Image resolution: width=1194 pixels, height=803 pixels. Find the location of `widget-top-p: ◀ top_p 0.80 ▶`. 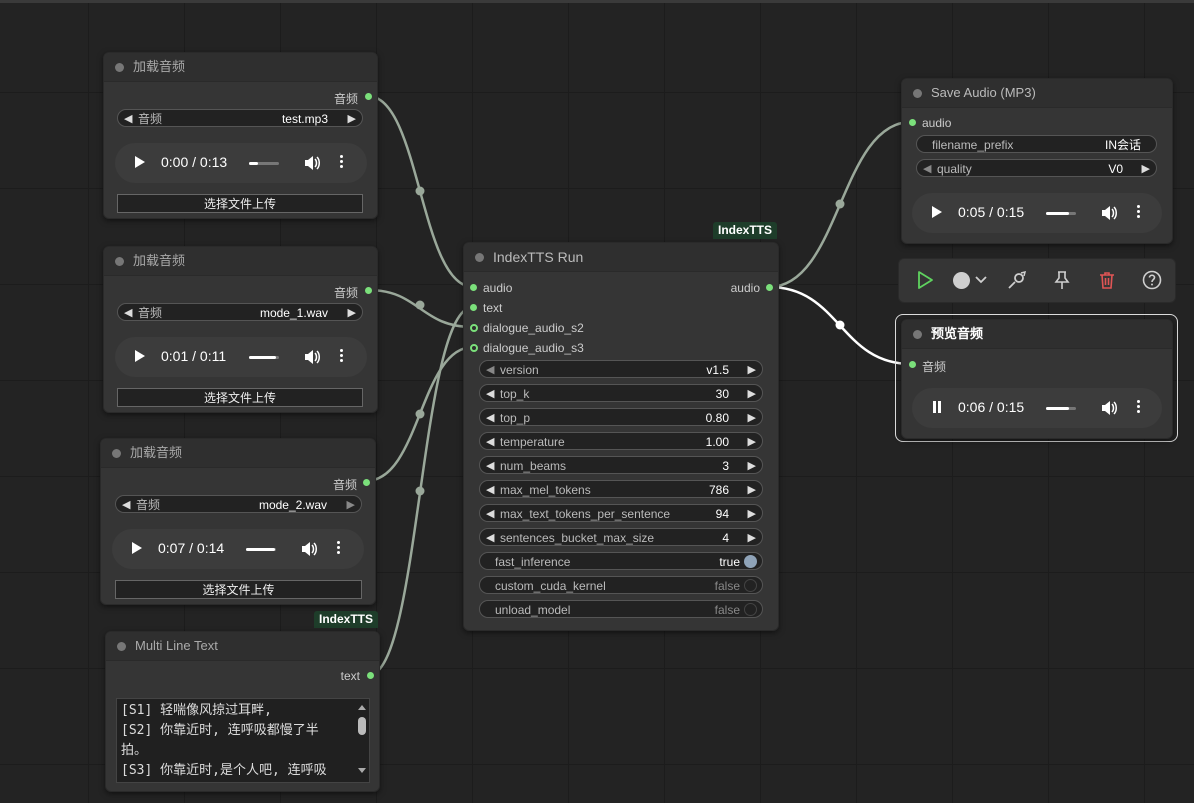

widget-top-p: ◀ top_p 0.80 ▶ is located at coordinates (621, 417).